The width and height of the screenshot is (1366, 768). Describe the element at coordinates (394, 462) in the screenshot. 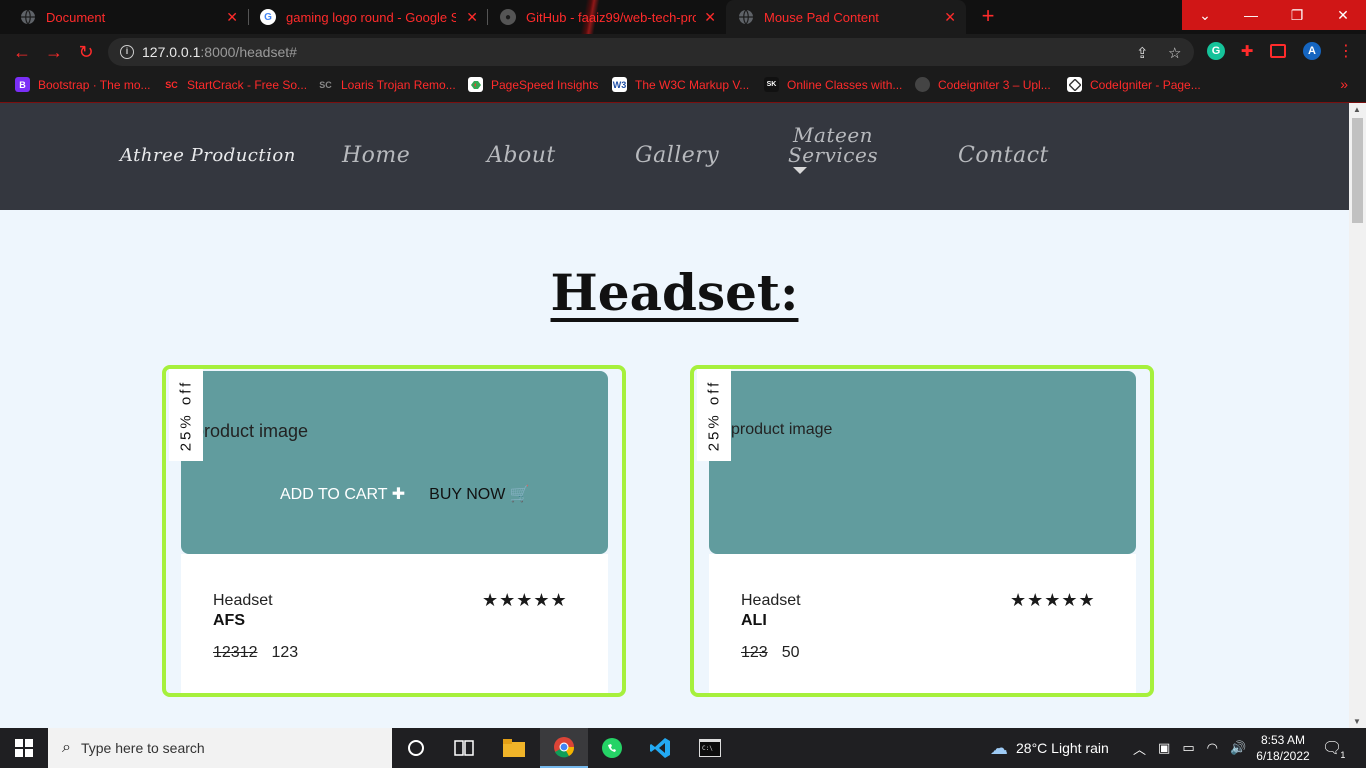

I see `product-image-area: product image ADD TO CART ✚ BUY NOW 🛒` at that location.